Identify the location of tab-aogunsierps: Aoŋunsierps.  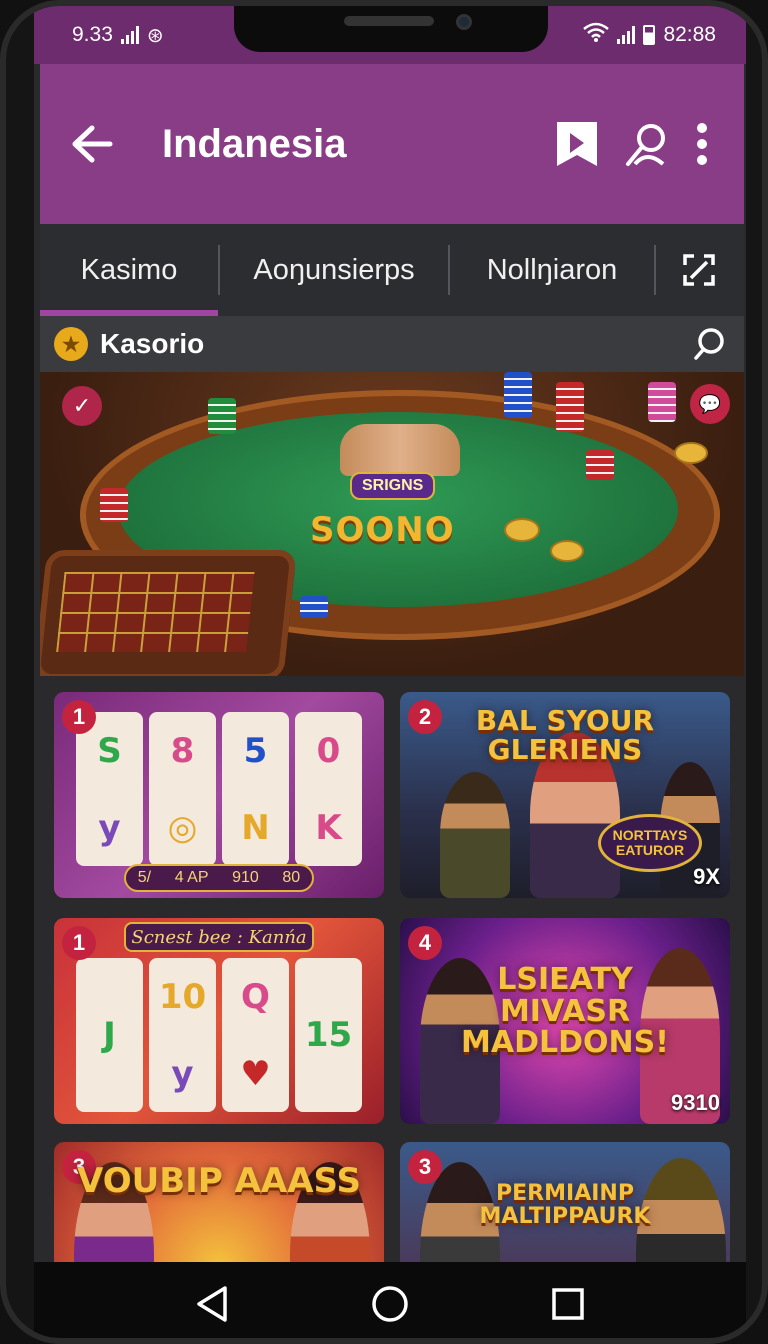
(334, 270).